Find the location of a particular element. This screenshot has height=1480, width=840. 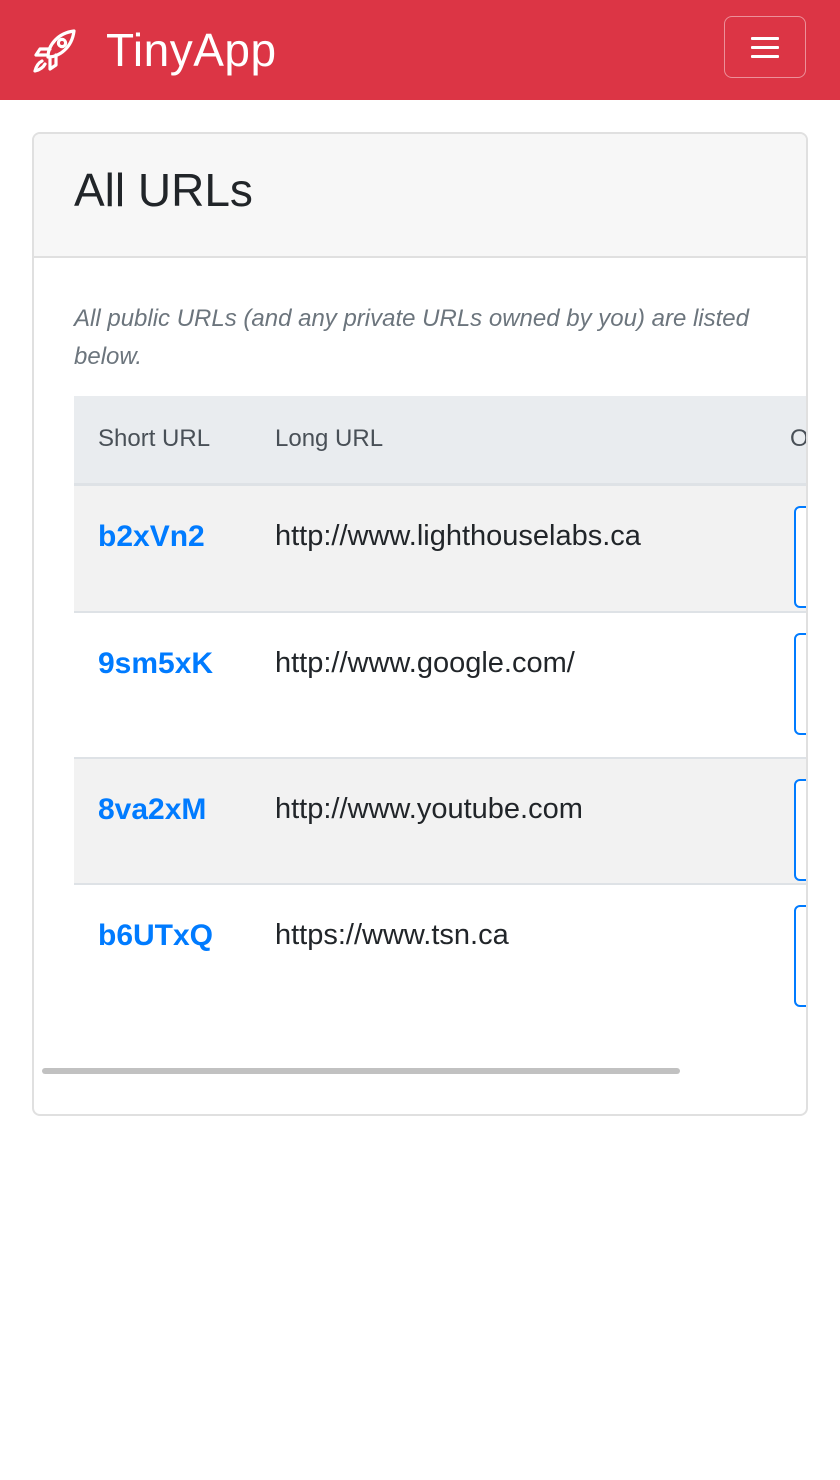

short-url-link: b2xVn2 is located at coordinates (151, 536).